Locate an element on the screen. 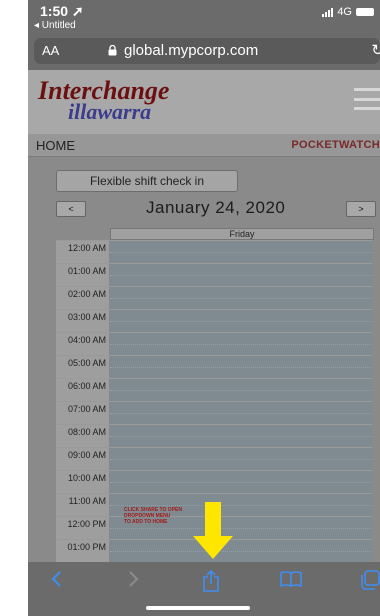 Image resolution: width=380 pixels, height=616 pixels. time-label: 07:00 AM is located at coordinates (86, 409).